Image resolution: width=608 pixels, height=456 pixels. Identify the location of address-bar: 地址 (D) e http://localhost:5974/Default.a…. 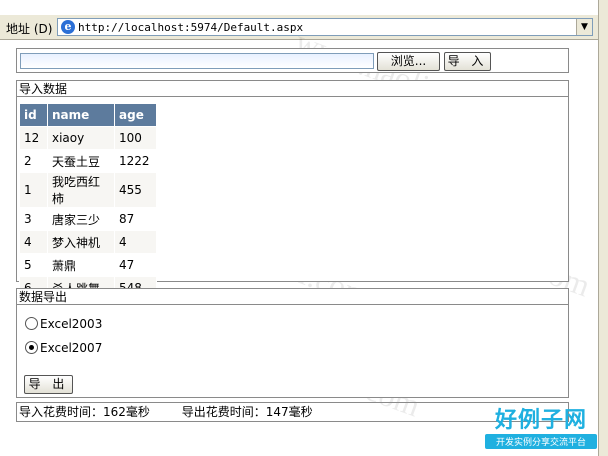
(300, 27).